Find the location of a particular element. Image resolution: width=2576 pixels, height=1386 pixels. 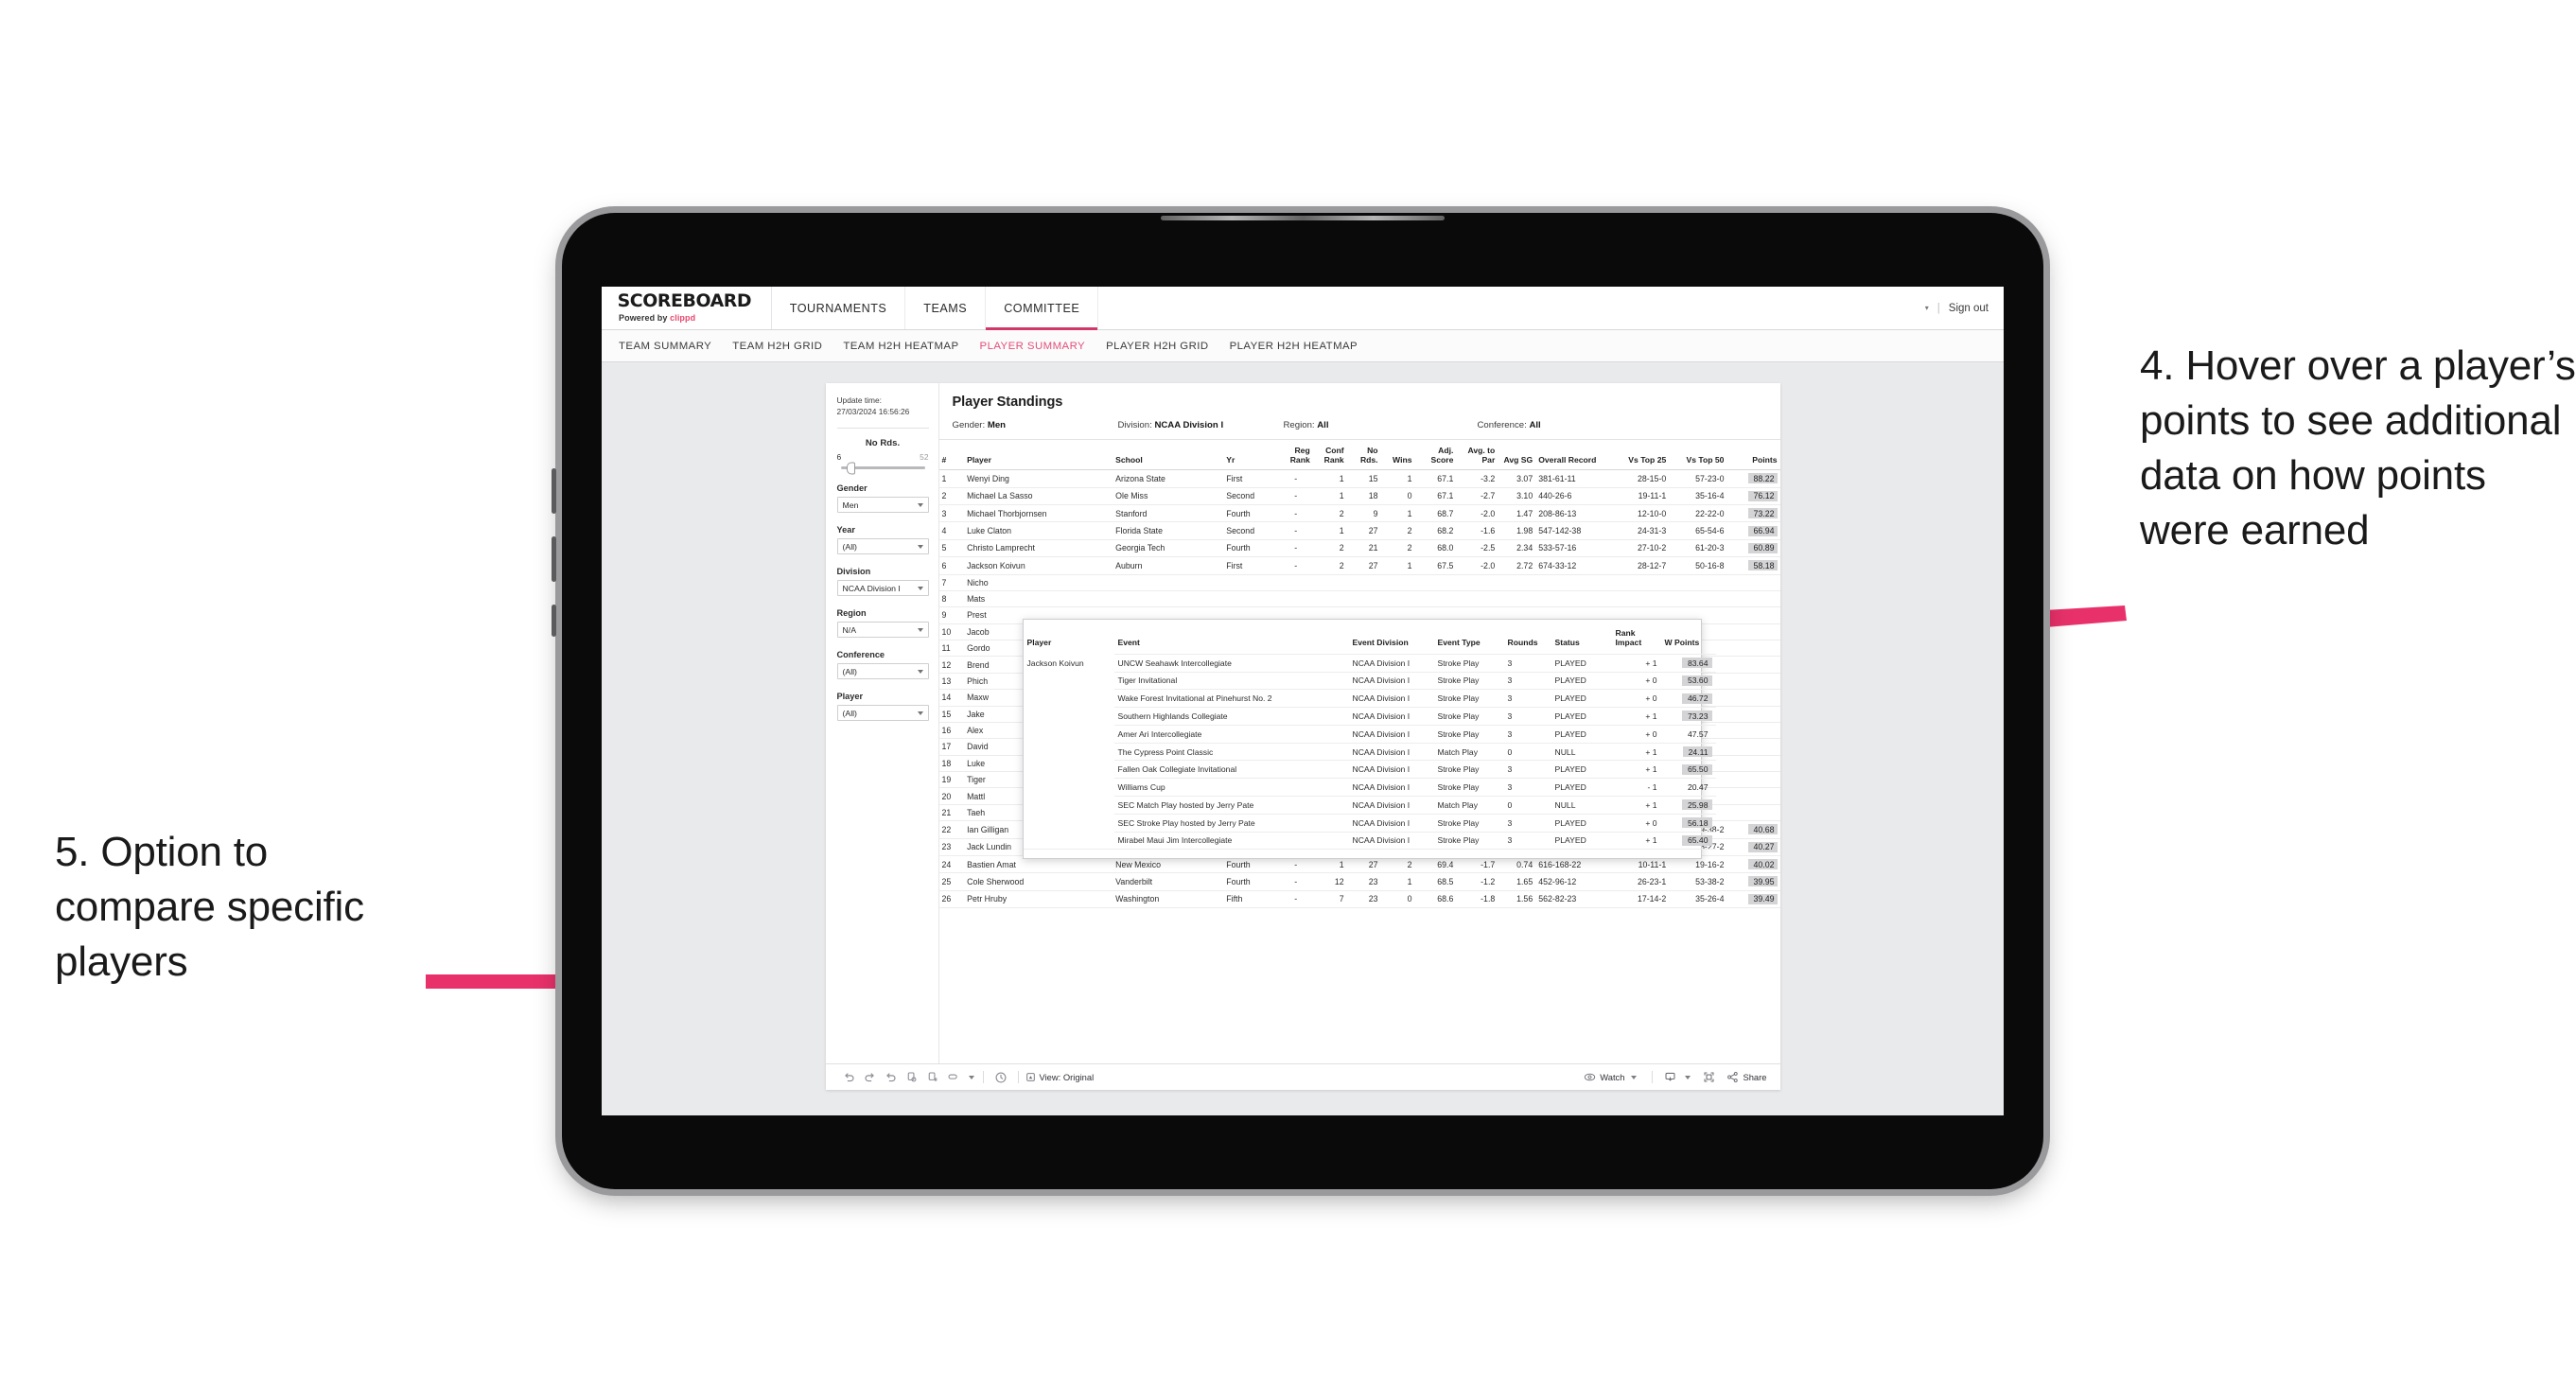

col-adj-score: Adj. Score is located at coordinates (1436, 455).